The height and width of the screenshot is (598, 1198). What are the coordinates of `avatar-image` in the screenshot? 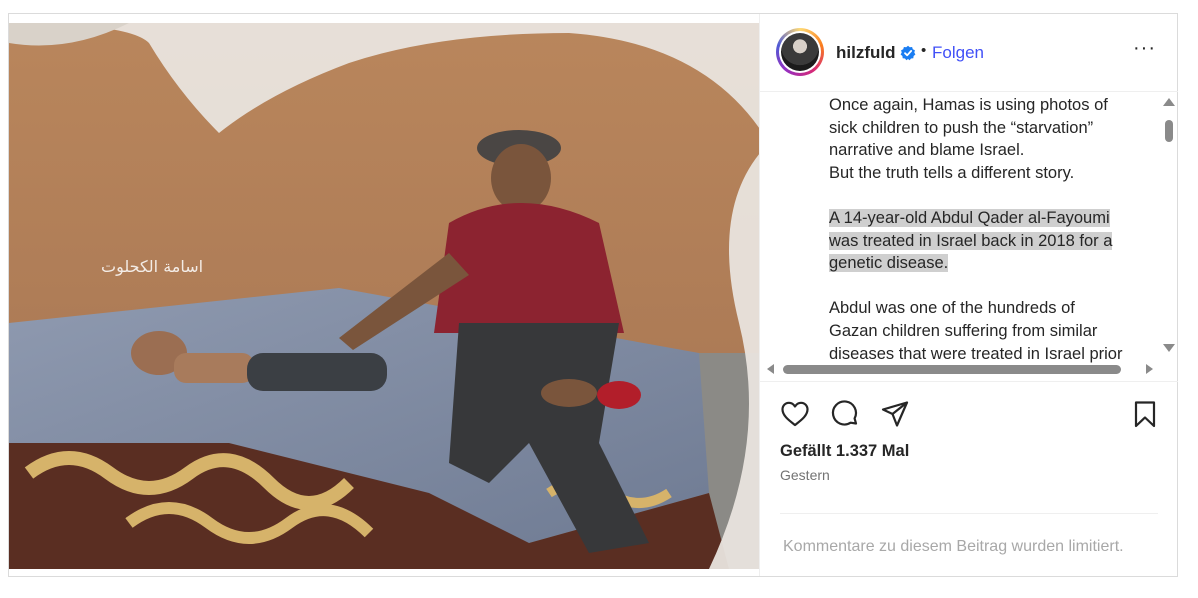 It's located at (800, 52).